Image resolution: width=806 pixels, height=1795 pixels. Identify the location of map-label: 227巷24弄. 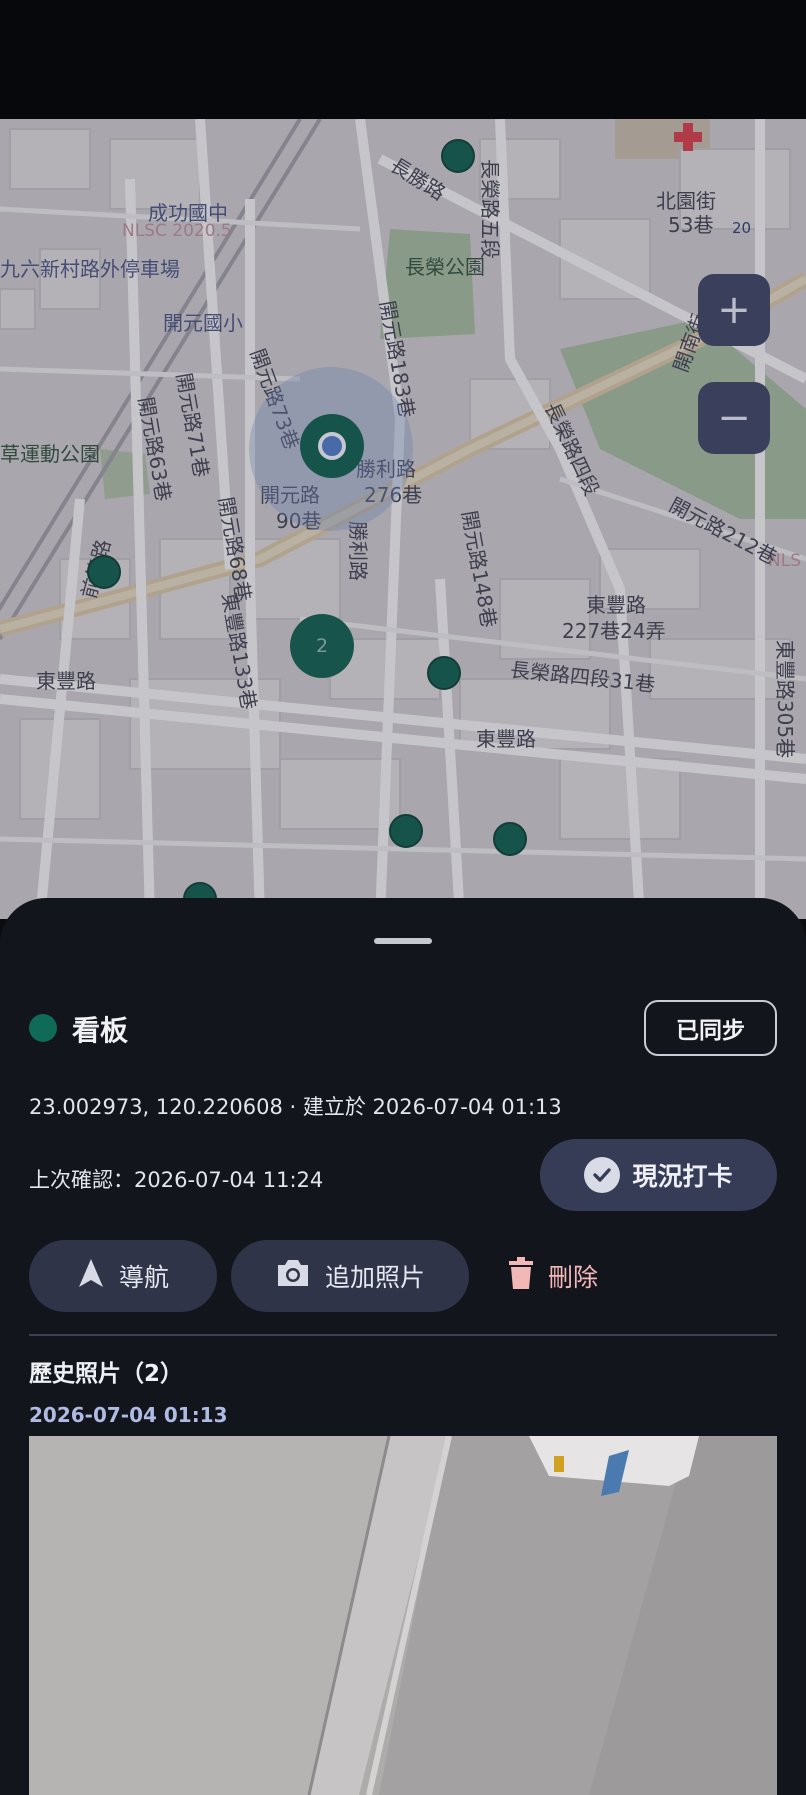
(614, 631).